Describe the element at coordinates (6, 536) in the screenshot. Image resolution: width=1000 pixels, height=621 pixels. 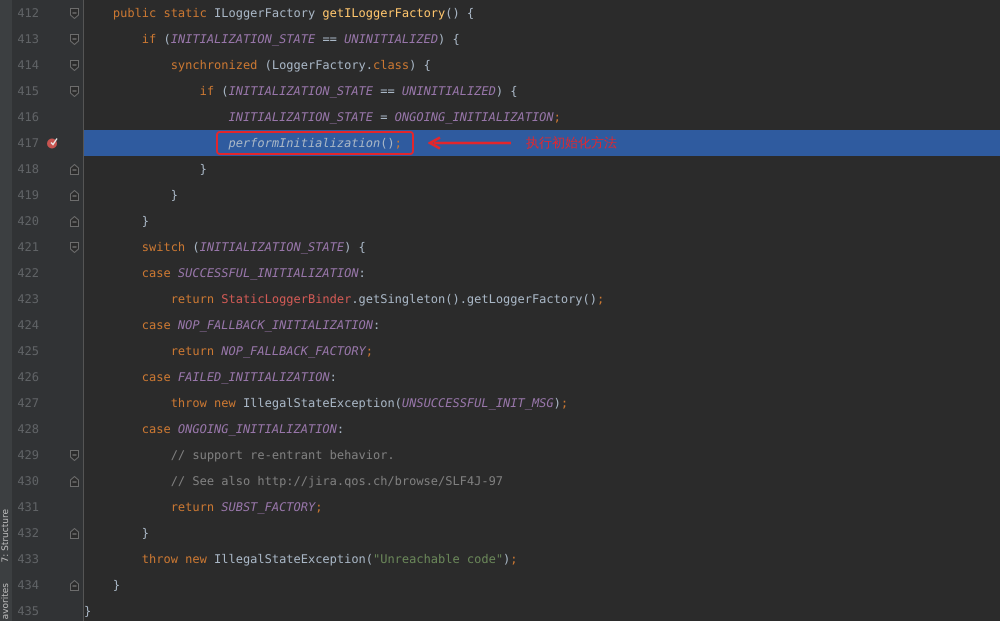
I see `tool-window-tab: 7: Structure` at that location.